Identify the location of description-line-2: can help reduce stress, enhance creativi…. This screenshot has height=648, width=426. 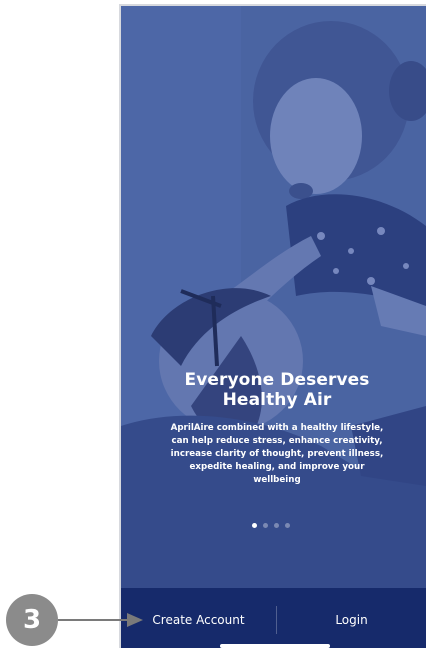
(277, 441).